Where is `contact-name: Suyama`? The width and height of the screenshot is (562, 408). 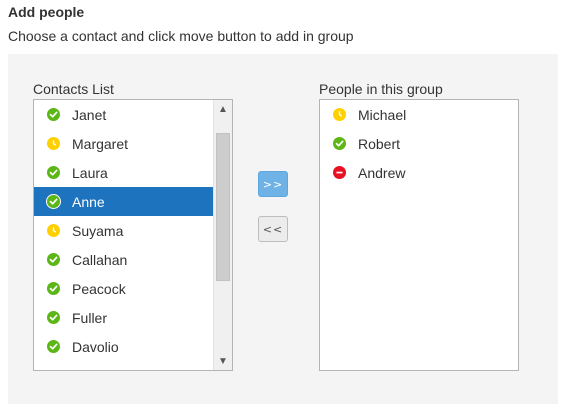
contact-name: Suyama is located at coordinates (98, 230).